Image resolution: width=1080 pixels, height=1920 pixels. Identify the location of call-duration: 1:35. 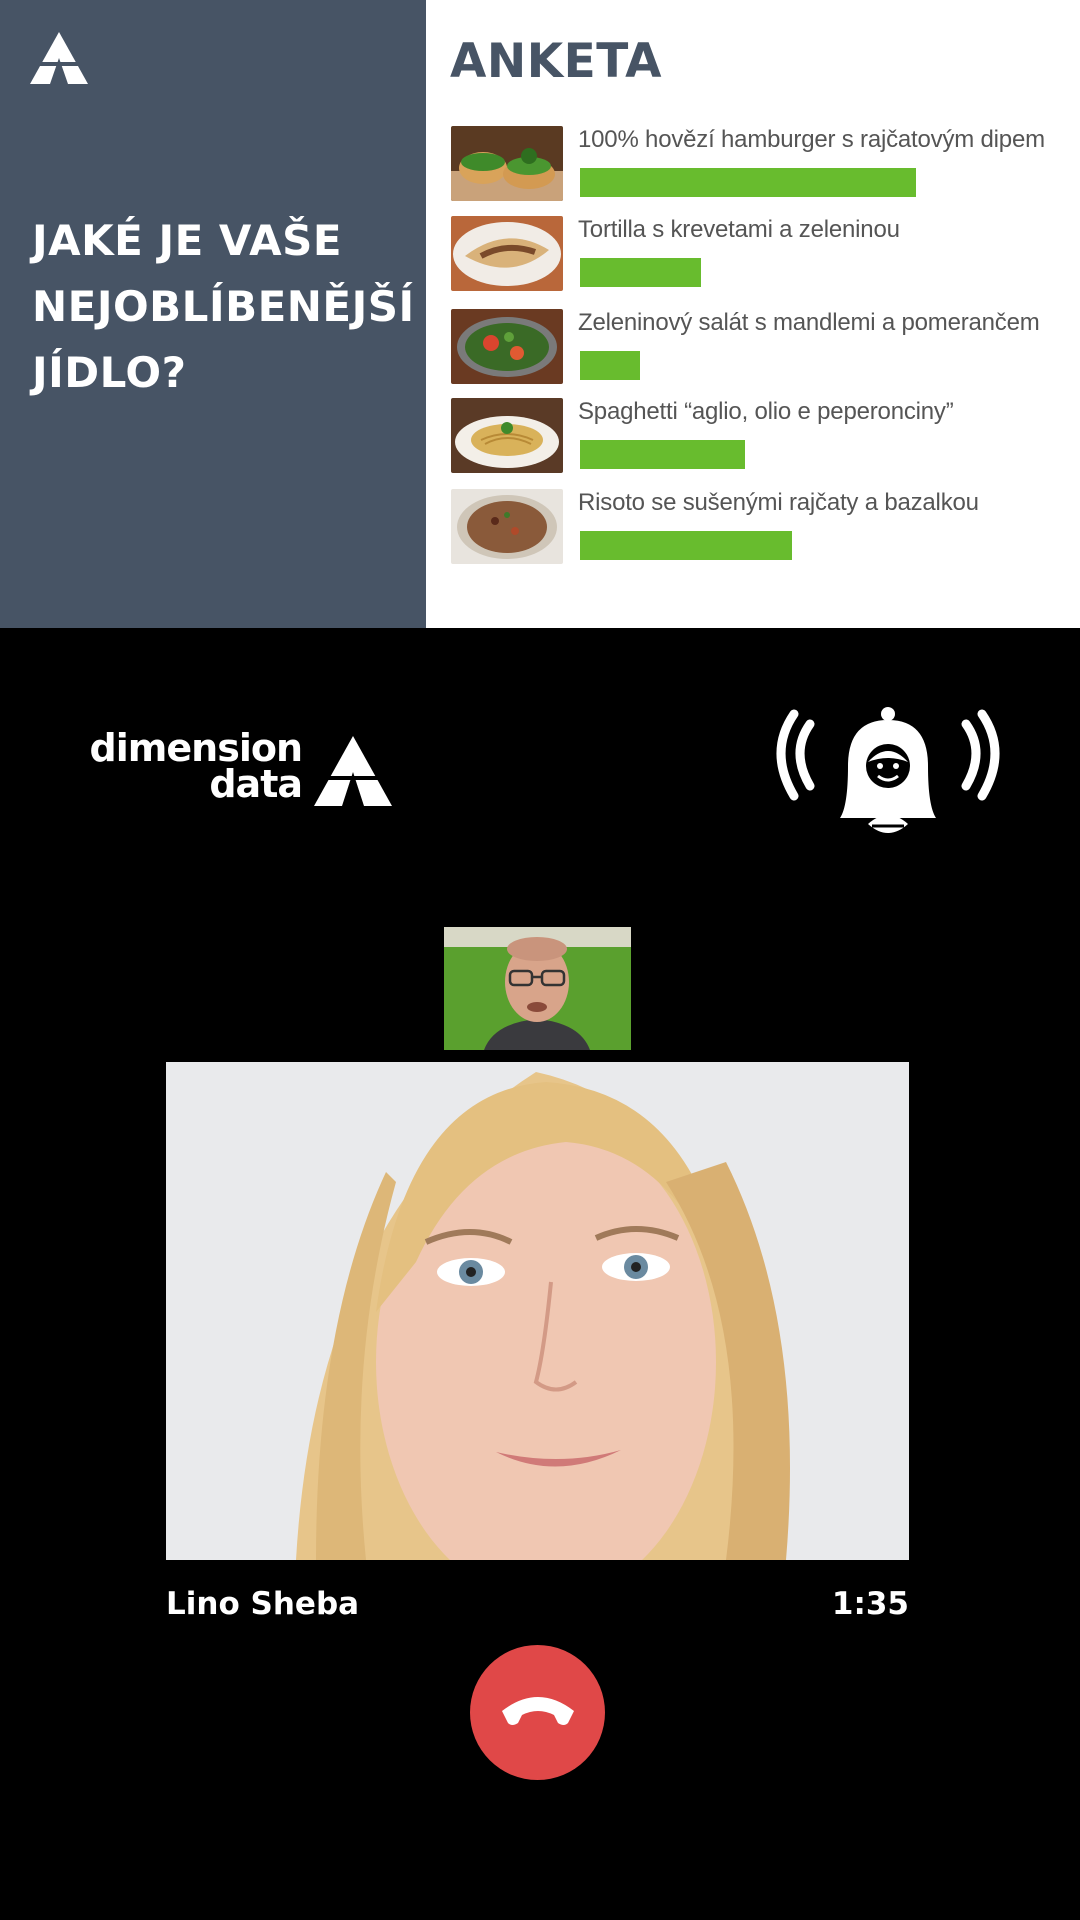
(870, 1604).